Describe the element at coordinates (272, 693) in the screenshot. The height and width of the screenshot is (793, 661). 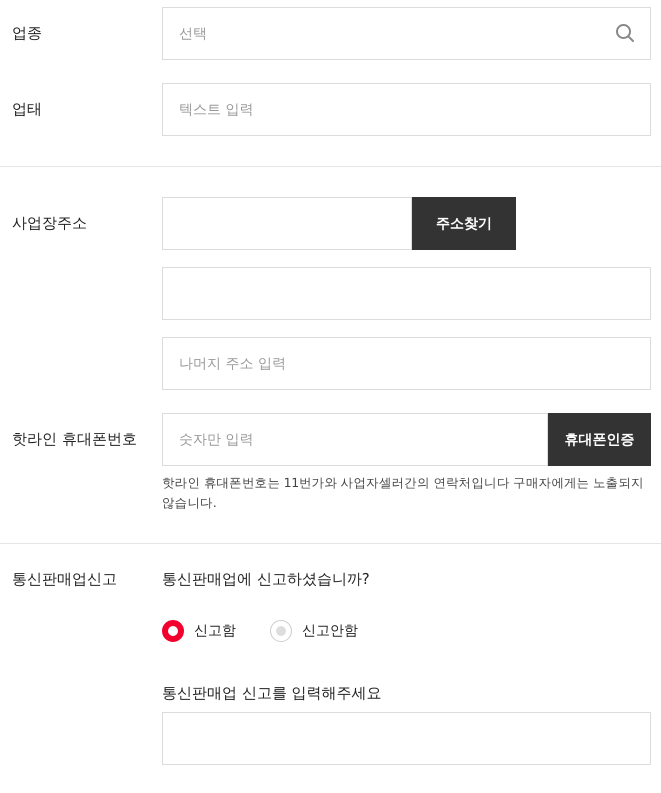
I see `prompt-text: 통신판매업 신고를 입력해주세요` at that location.